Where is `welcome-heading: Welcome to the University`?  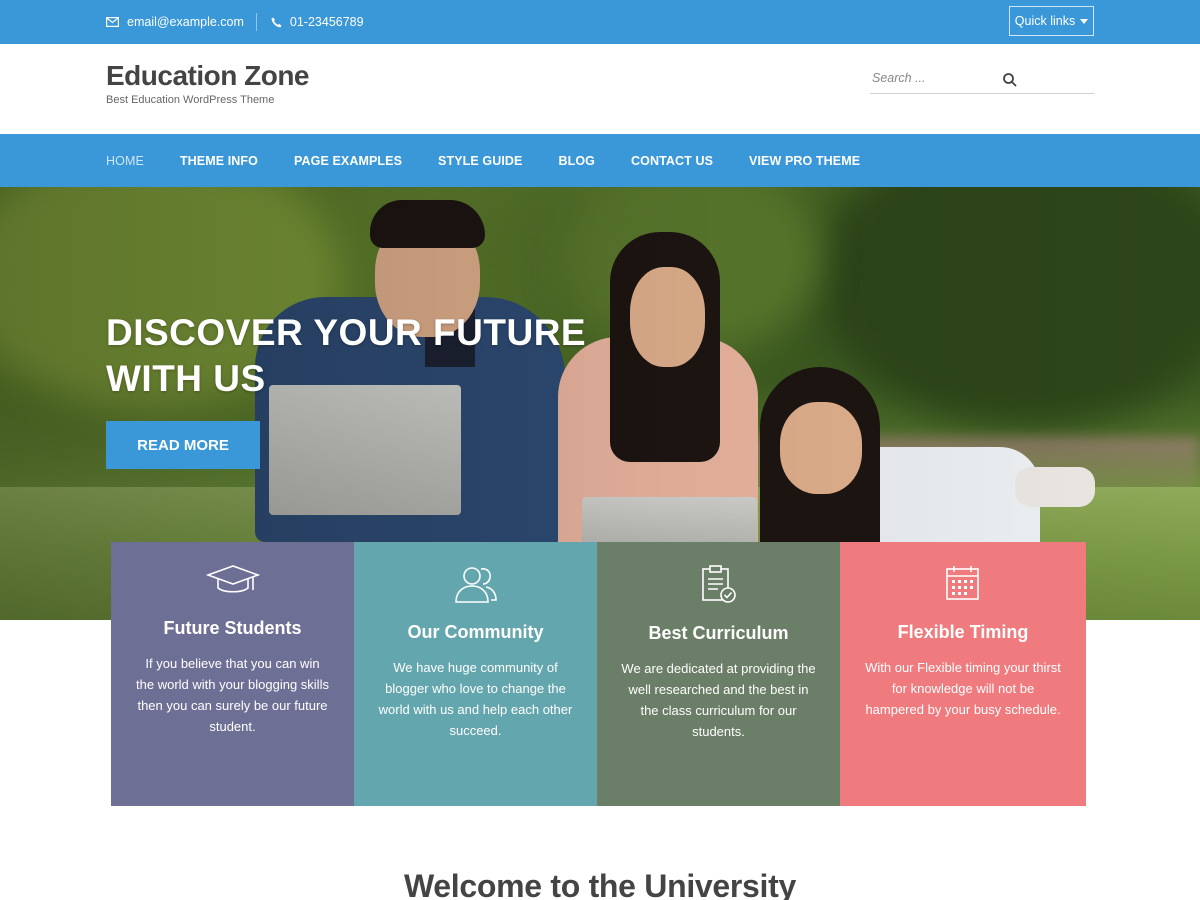 welcome-heading: Welcome to the University is located at coordinates (600, 884).